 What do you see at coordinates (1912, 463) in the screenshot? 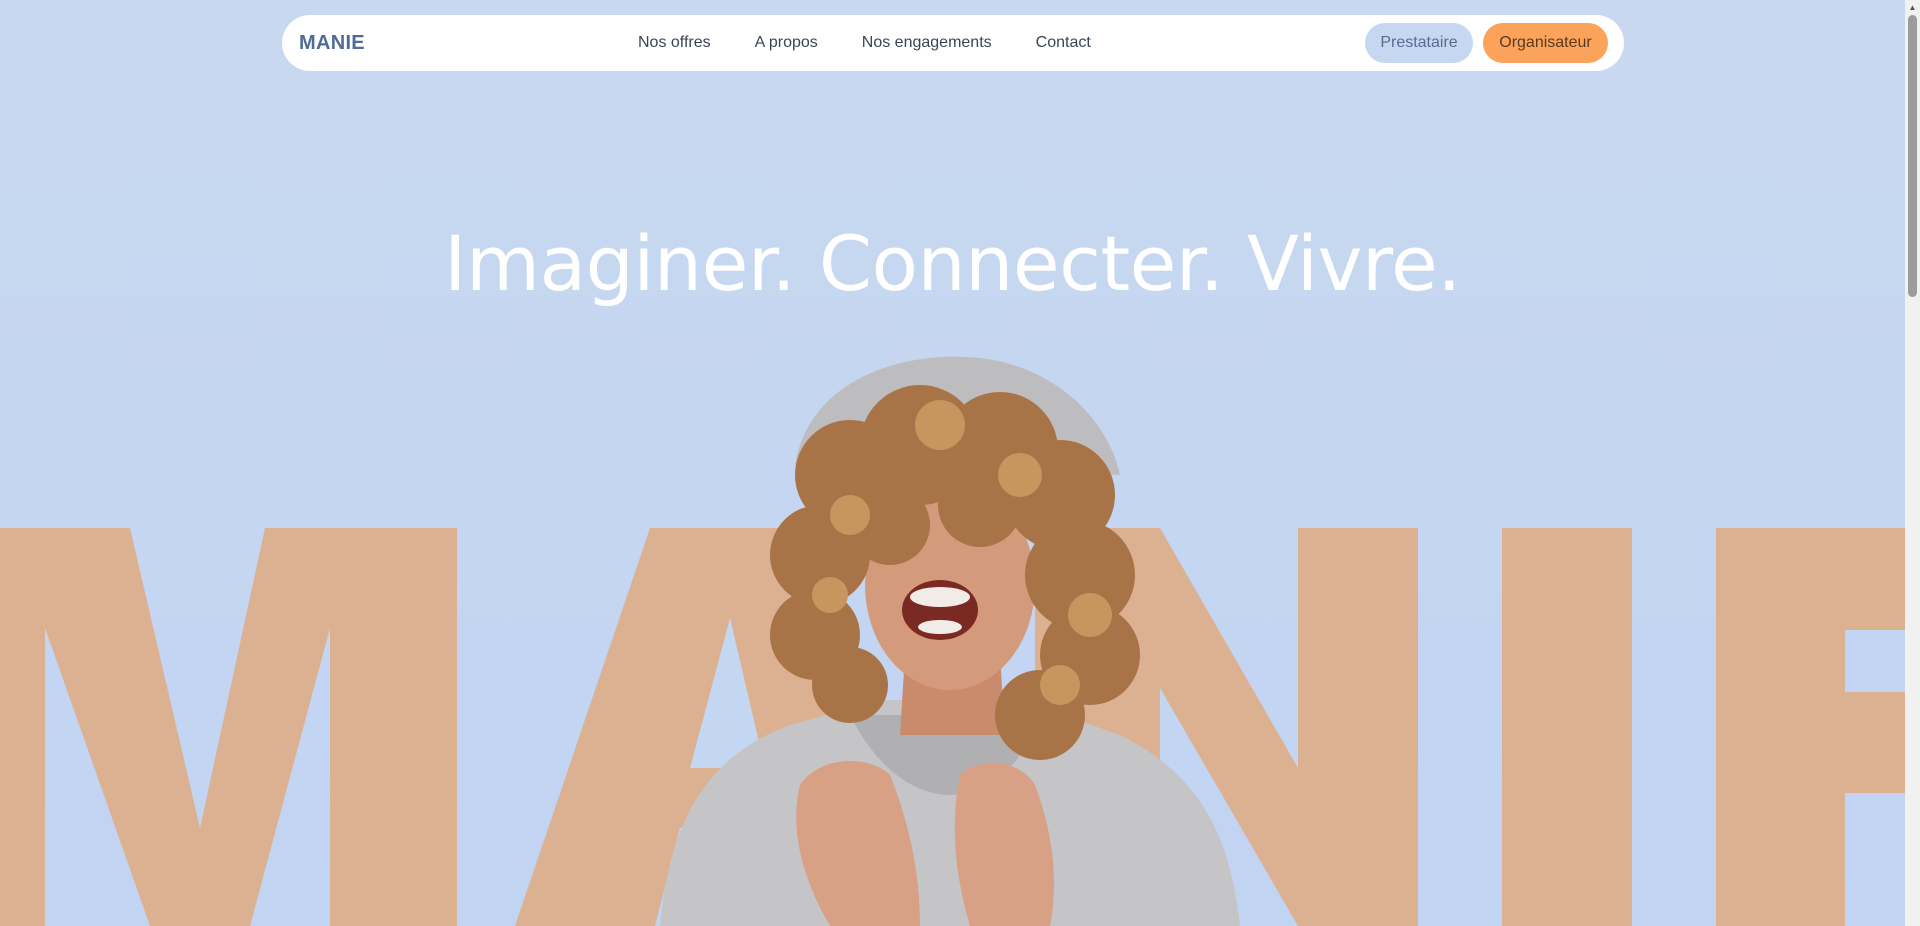
I see `vertical-scrollbar: ▲` at bounding box center [1912, 463].